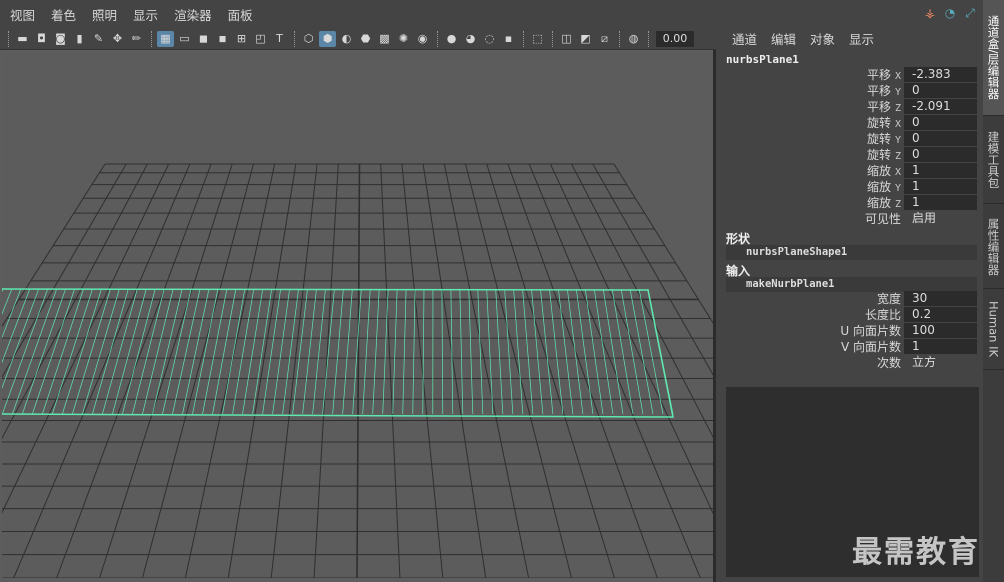 This screenshot has width=1004, height=582. Describe the element at coordinates (849, 203) in the screenshot. I see `transform-attr-row: 缩放 Z 1` at that location.